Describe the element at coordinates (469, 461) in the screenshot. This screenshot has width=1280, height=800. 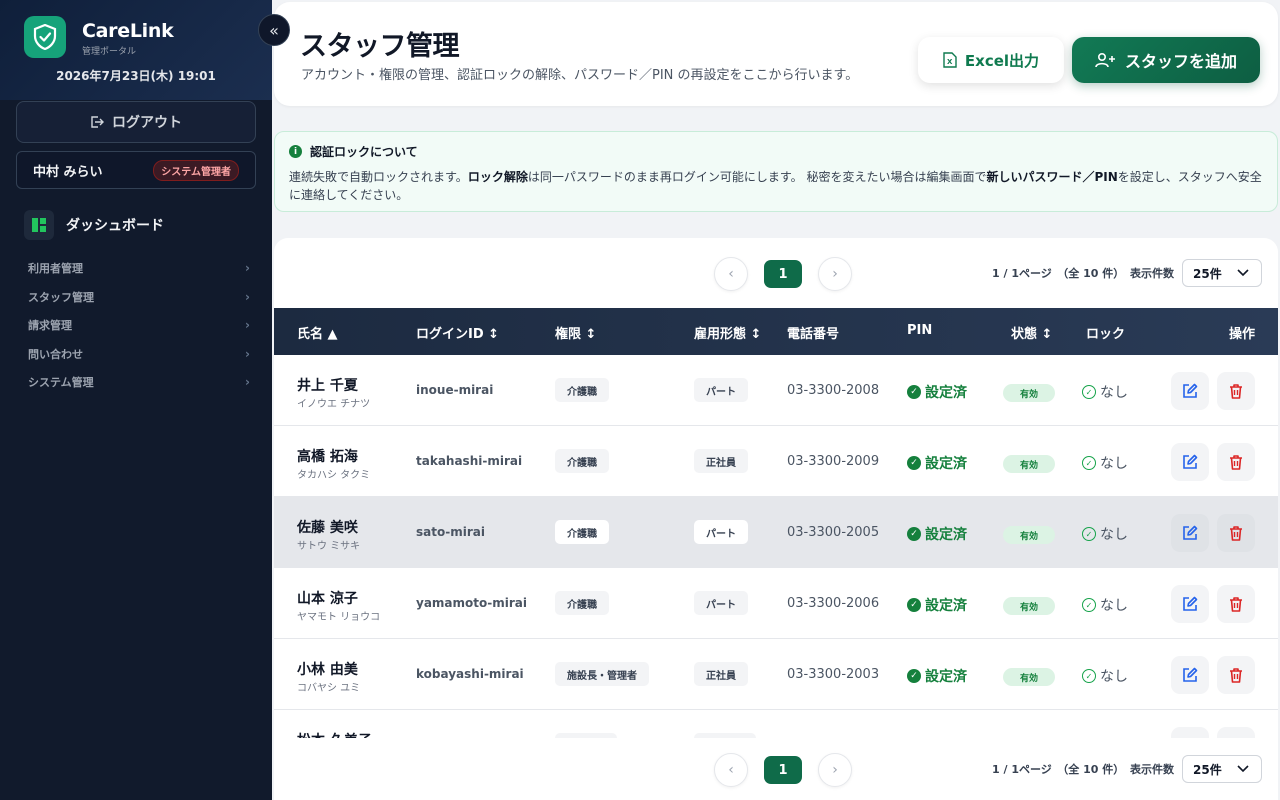
I see `login-id: takahashi-mirai` at that location.